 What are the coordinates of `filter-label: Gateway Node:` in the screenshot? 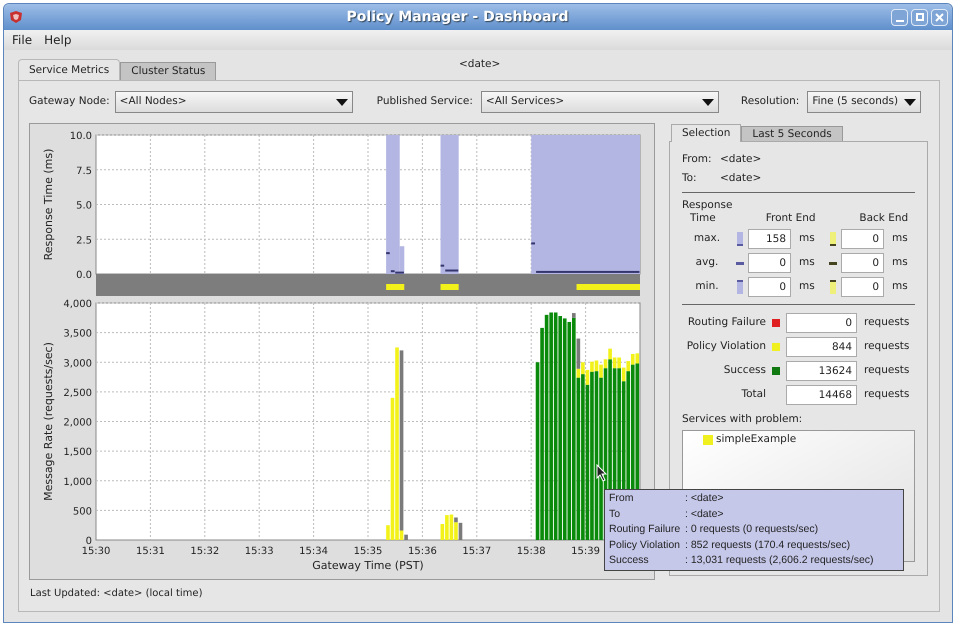 It's located at (69, 102).